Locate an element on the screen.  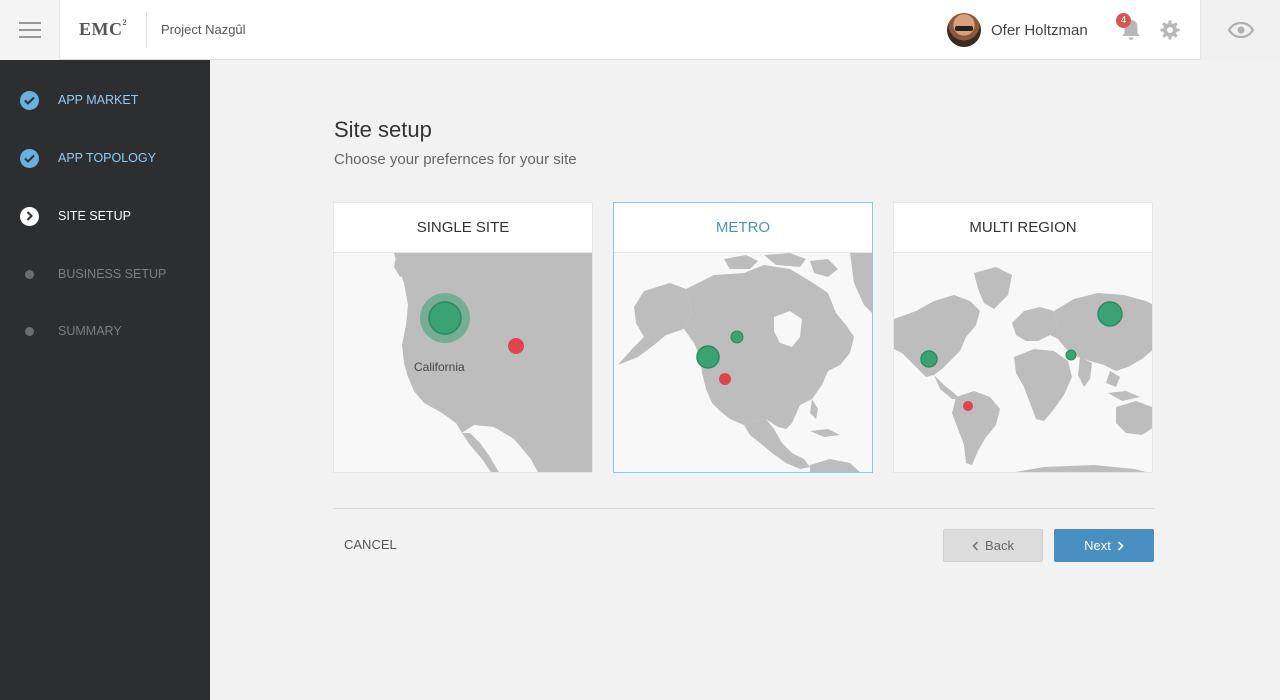
notification-badge: 4 is located at coordinates (1123, 20).